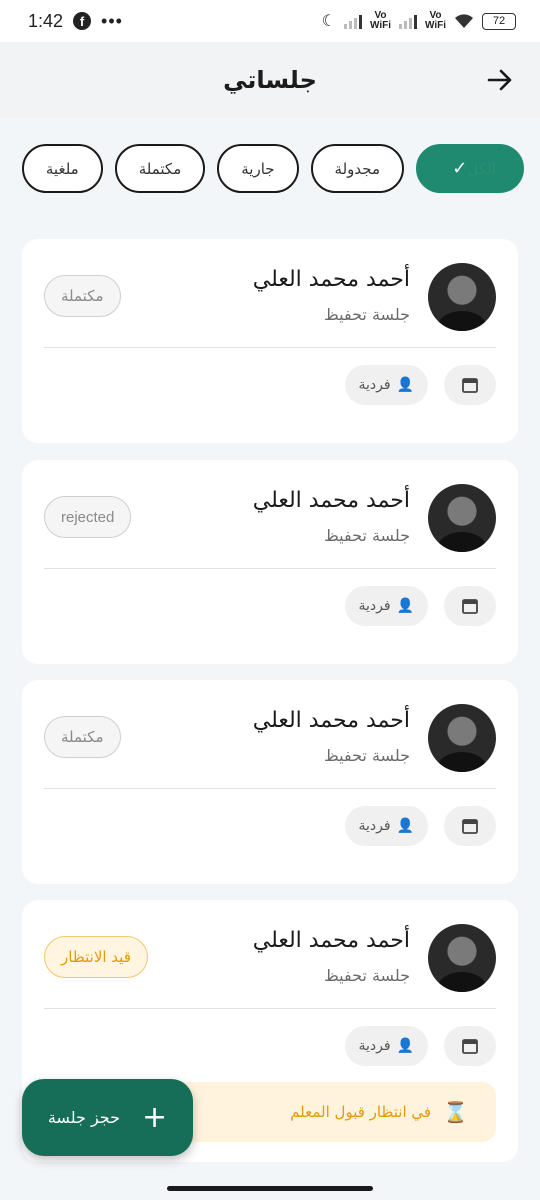 Image resolution: width=540 pixels, height=1200 pixels. Describe the element at coordinates (361, 1112) in the screenshot. I see `waiting-notice-text: في انتظار قبول المعلم` at that location.